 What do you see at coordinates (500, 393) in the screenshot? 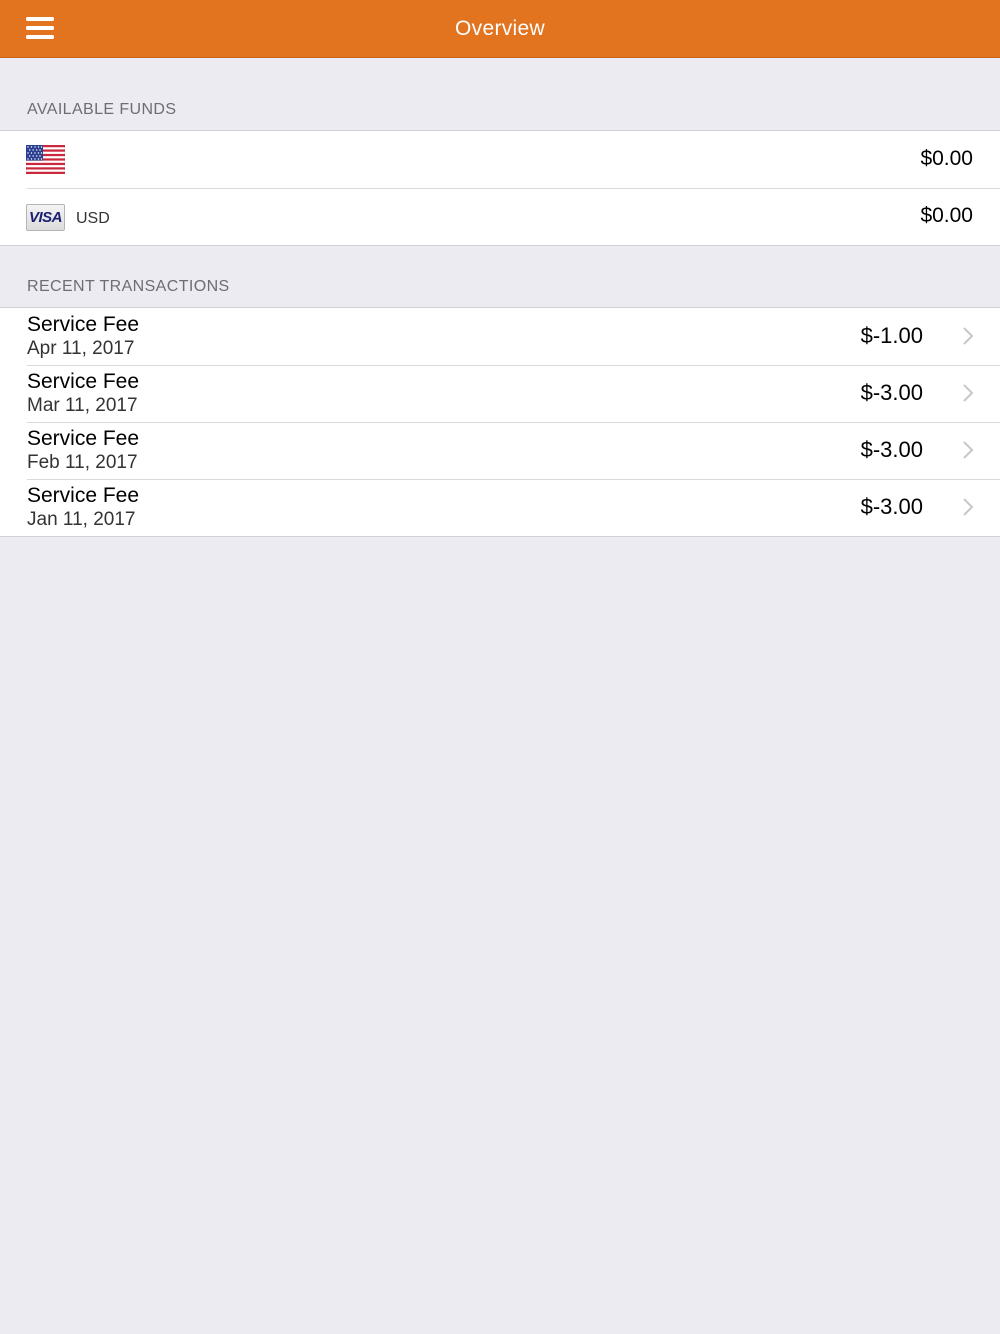
I see `transaction-row: Service Fee Mar 11, 2017 $-3.00` at bounding box center [500, 393].